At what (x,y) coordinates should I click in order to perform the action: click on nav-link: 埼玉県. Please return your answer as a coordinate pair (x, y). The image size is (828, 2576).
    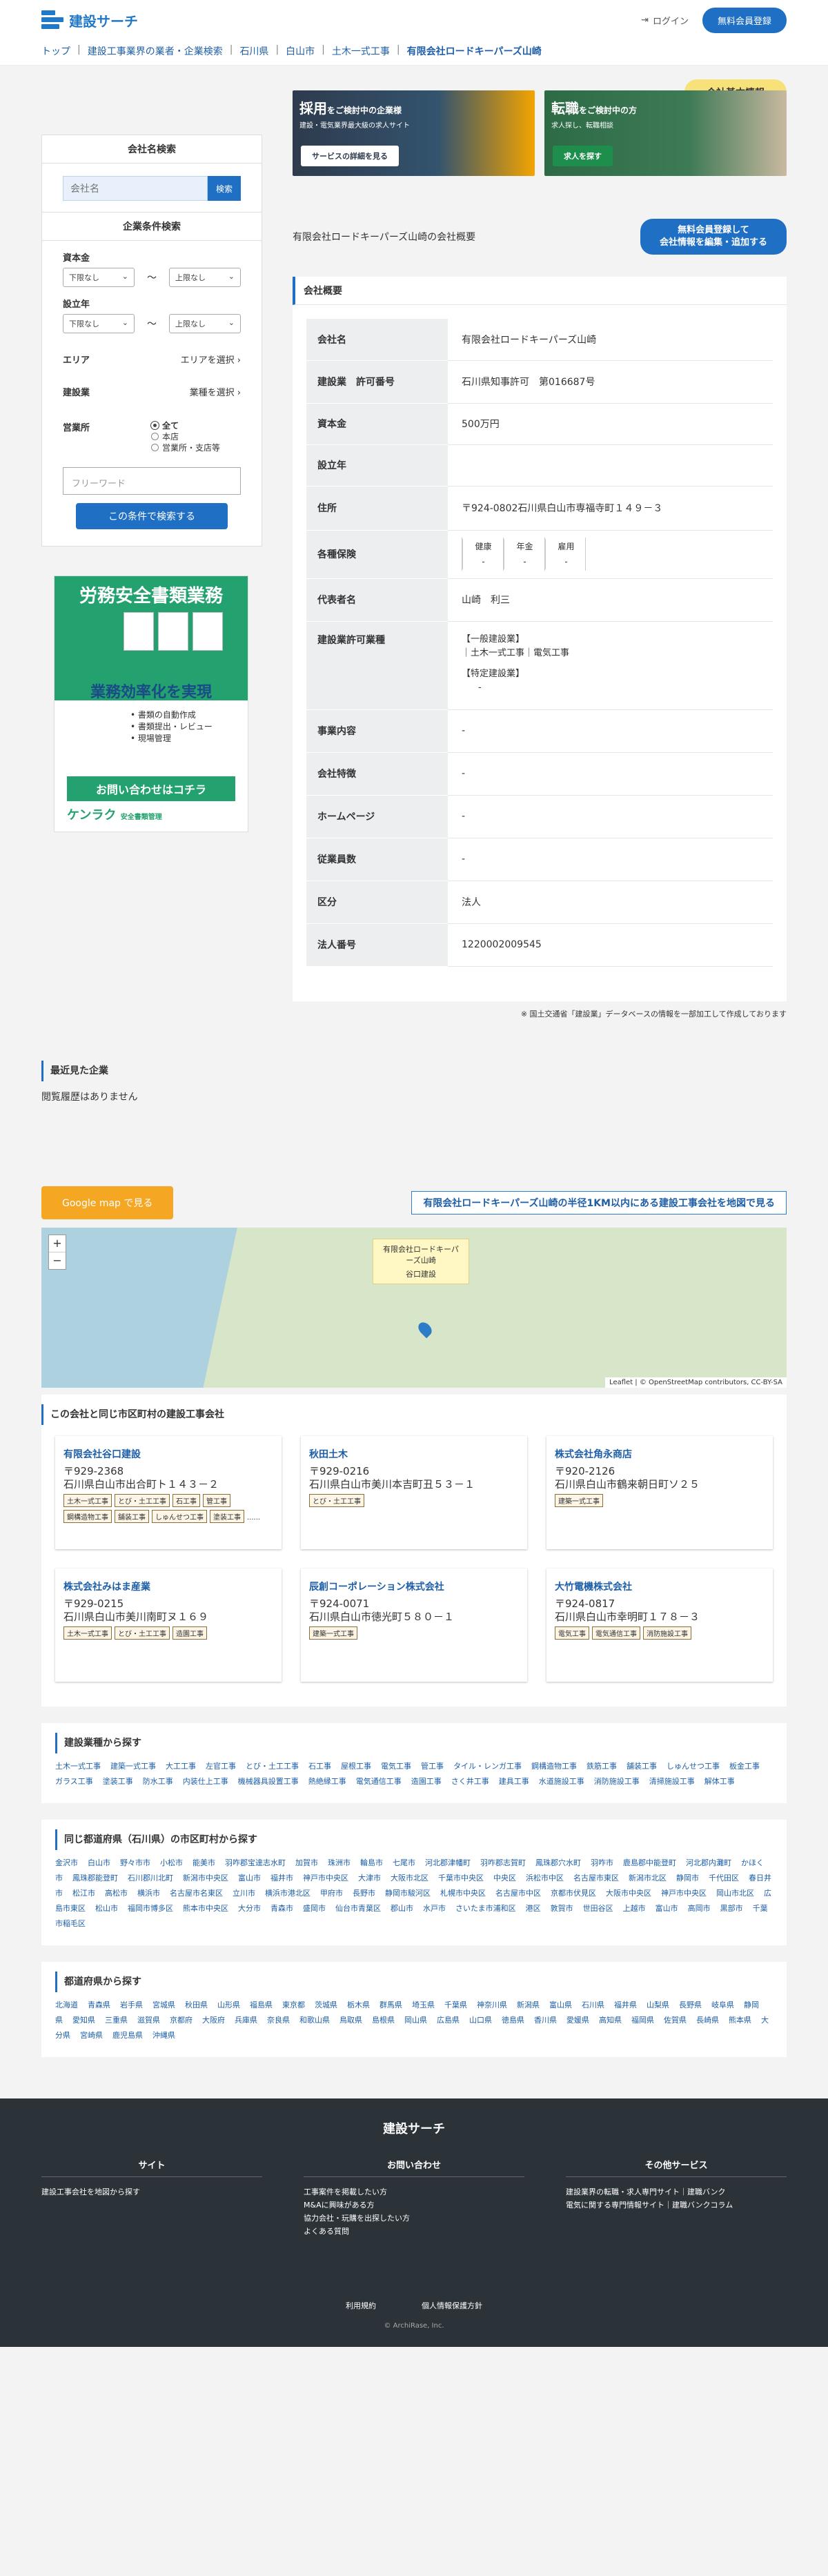
    Looking at the image, I should click on (423, 2004).